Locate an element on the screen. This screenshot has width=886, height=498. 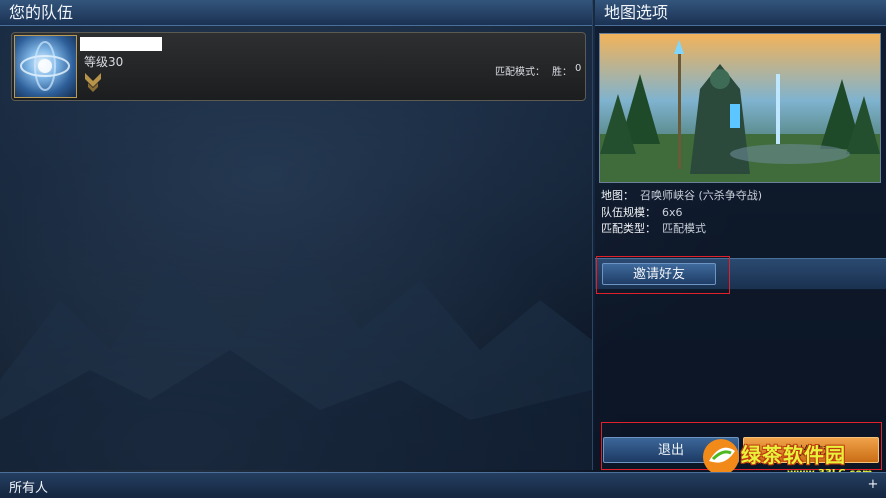
map-name-row: 地图： 召唤师峡谷 (六杀争夺战) is located at coordinates (681, 195).